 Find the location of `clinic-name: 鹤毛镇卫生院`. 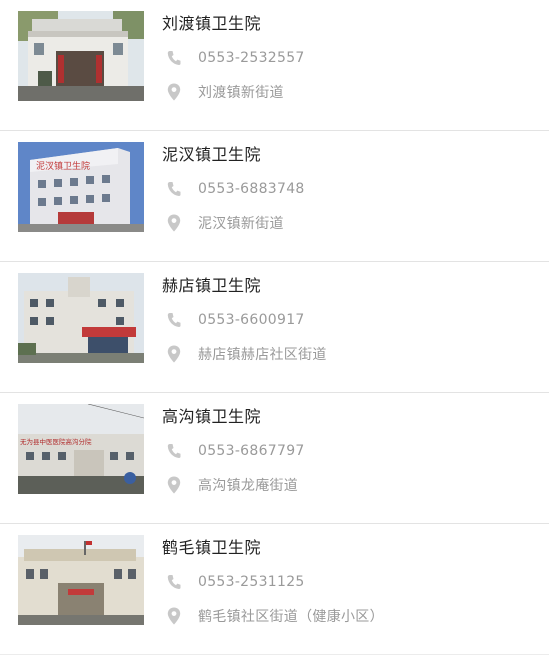

clinic-name: 鹤毛镇卫生院 is located at coordinates (212, 547).